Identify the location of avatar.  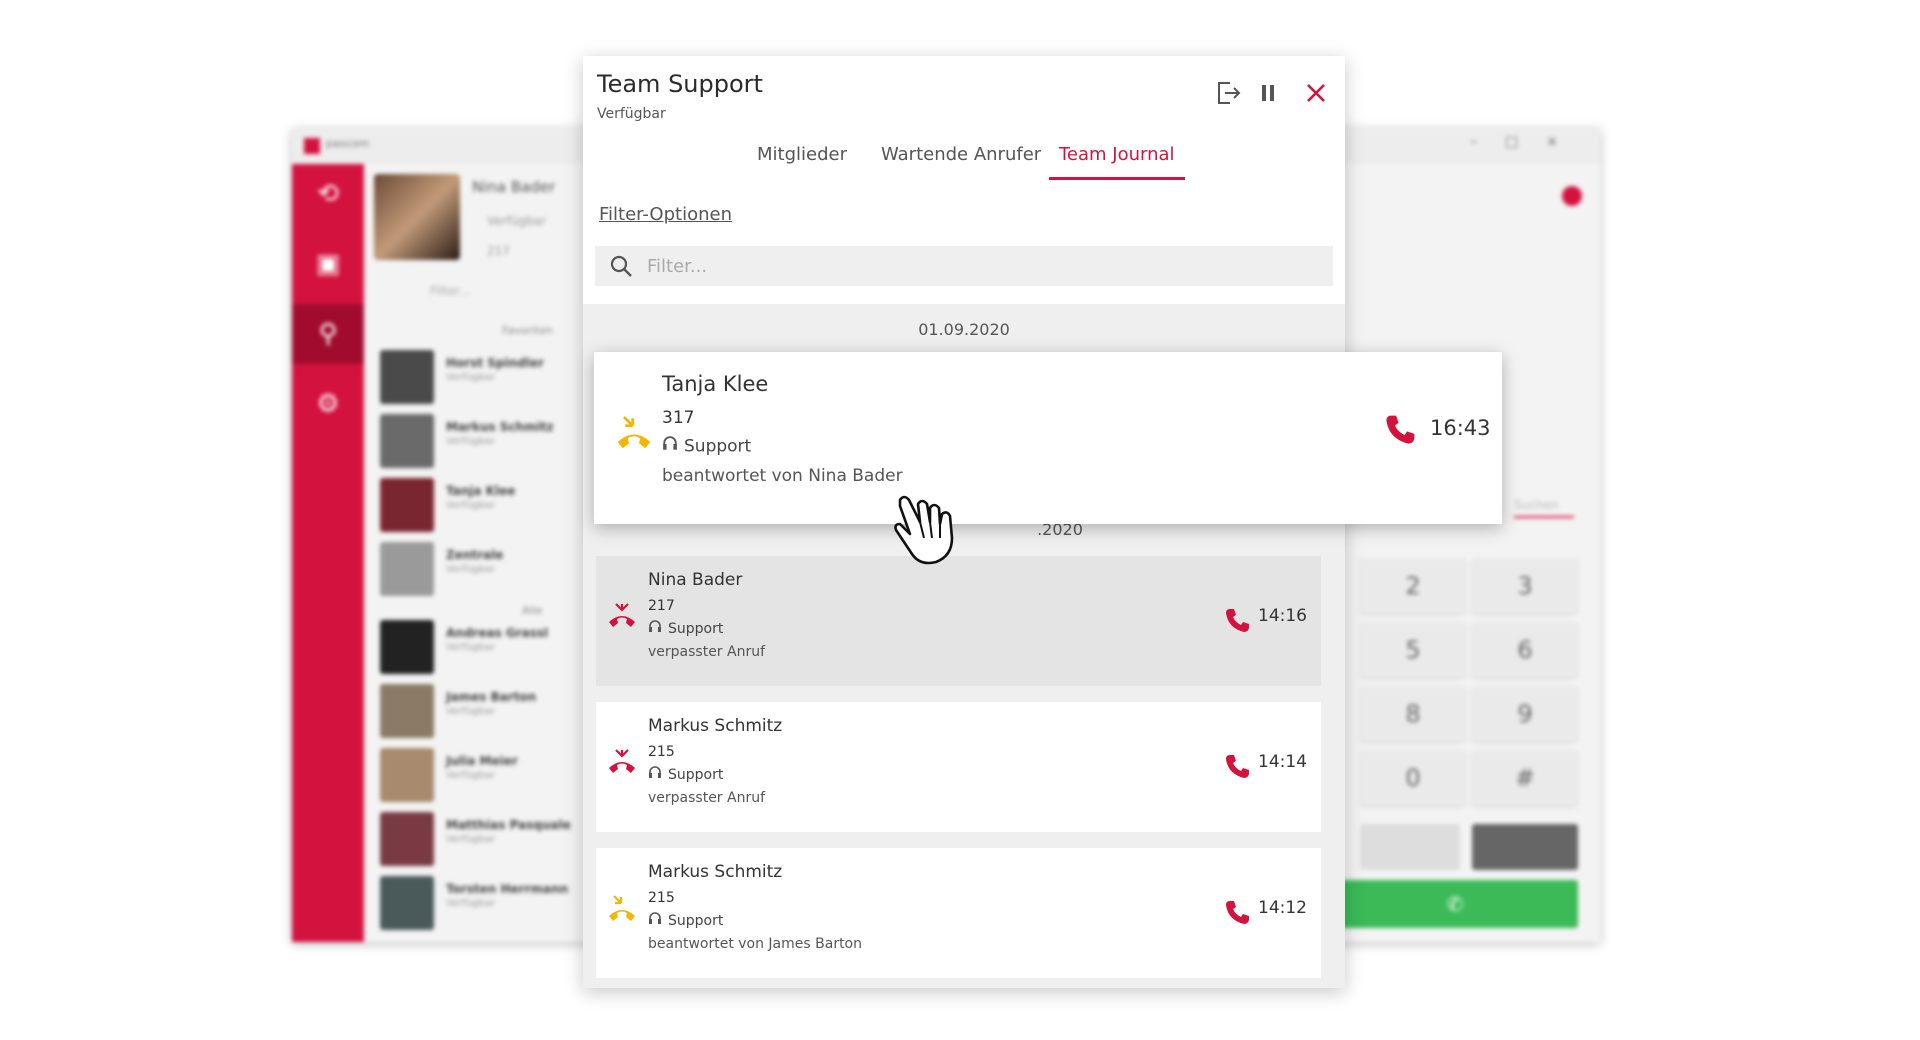
(417, 217).